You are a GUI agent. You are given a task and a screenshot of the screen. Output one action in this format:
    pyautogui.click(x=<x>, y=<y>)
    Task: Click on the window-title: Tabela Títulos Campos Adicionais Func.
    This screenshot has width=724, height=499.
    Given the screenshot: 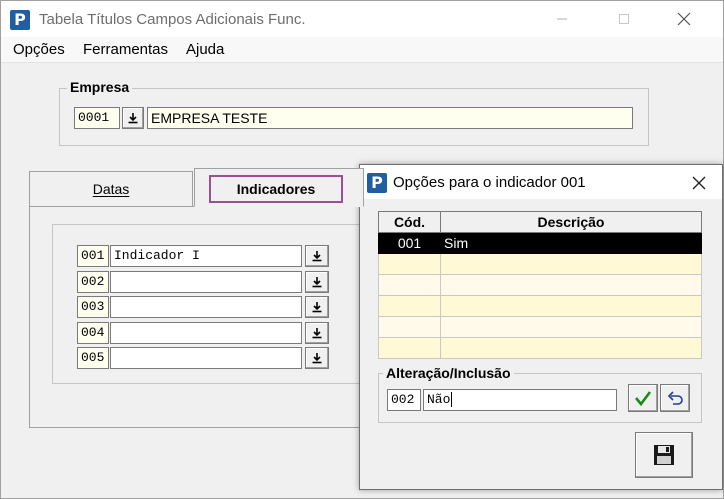 What is the action you would take?
    pyautogui.click(x=172, y=19)
    